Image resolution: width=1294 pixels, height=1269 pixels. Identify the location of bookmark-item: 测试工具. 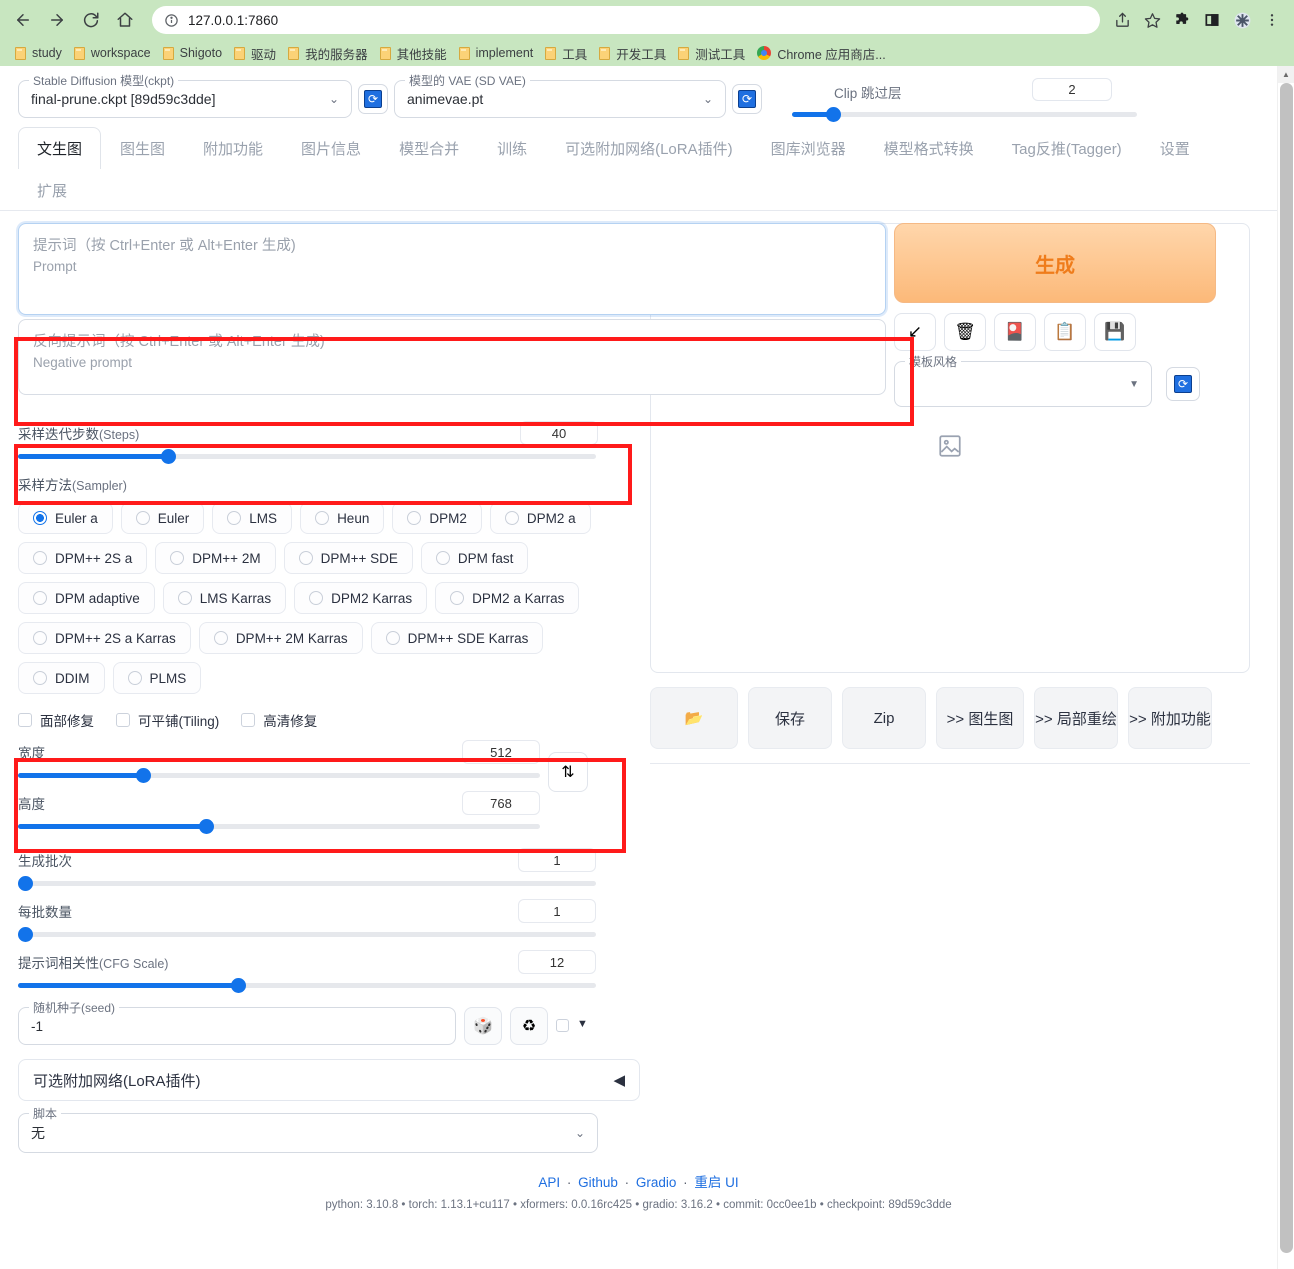
(712, 53).